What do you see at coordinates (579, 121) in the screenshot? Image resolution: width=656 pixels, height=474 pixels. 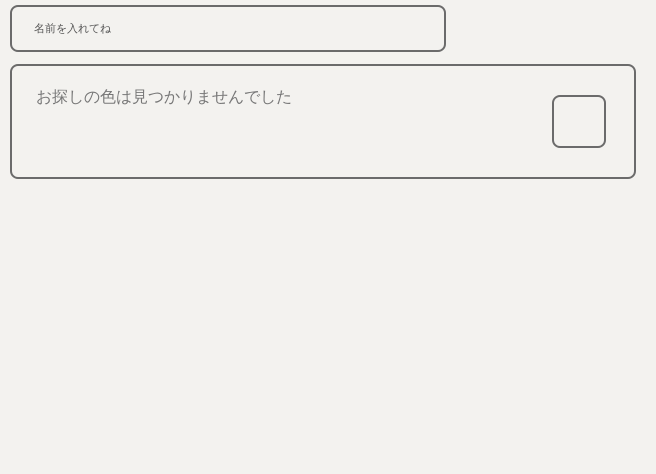 I see `color-swatch` at bounding box center [579, 121].